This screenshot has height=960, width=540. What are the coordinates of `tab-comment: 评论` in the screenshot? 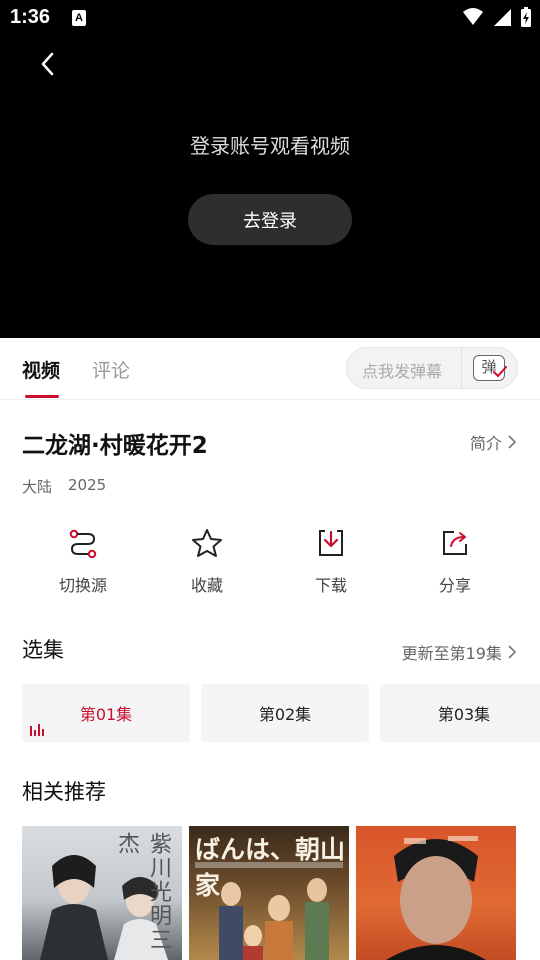 It's located at (111, 369).